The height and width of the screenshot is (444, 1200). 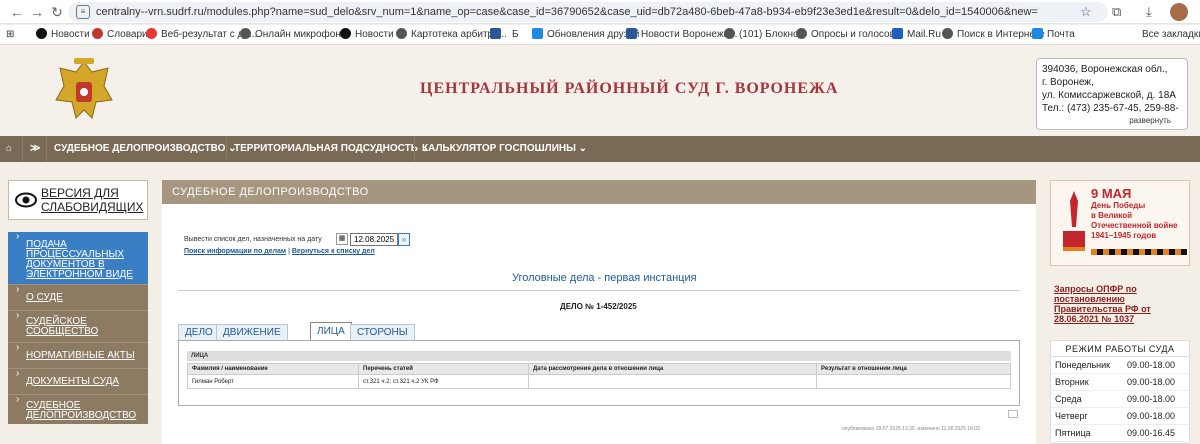 I want to click on bookmark-item: Mail.Ru, so click(x=916, y=35).